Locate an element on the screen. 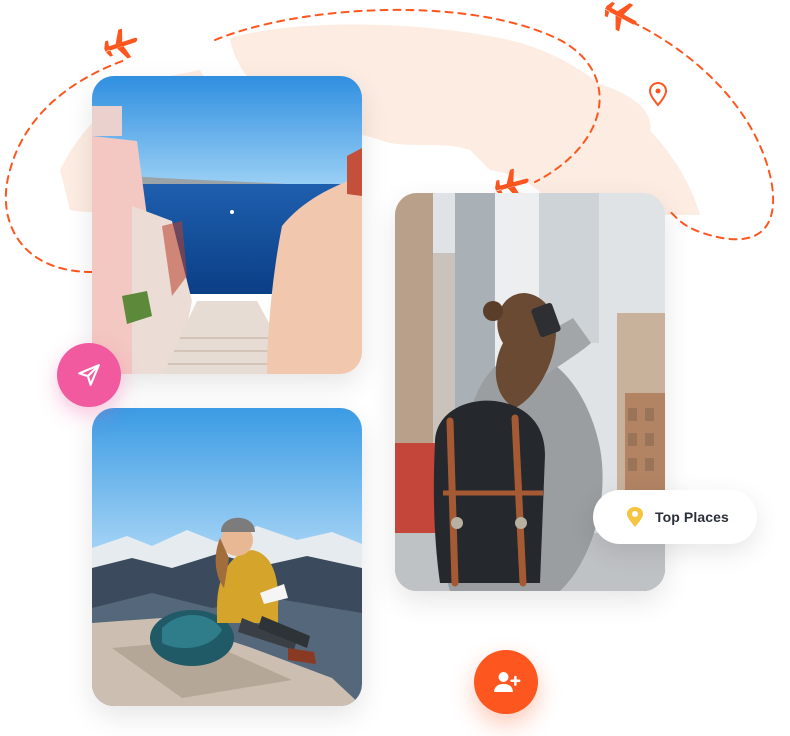  add-user-button is located at coordinates (506, 682).